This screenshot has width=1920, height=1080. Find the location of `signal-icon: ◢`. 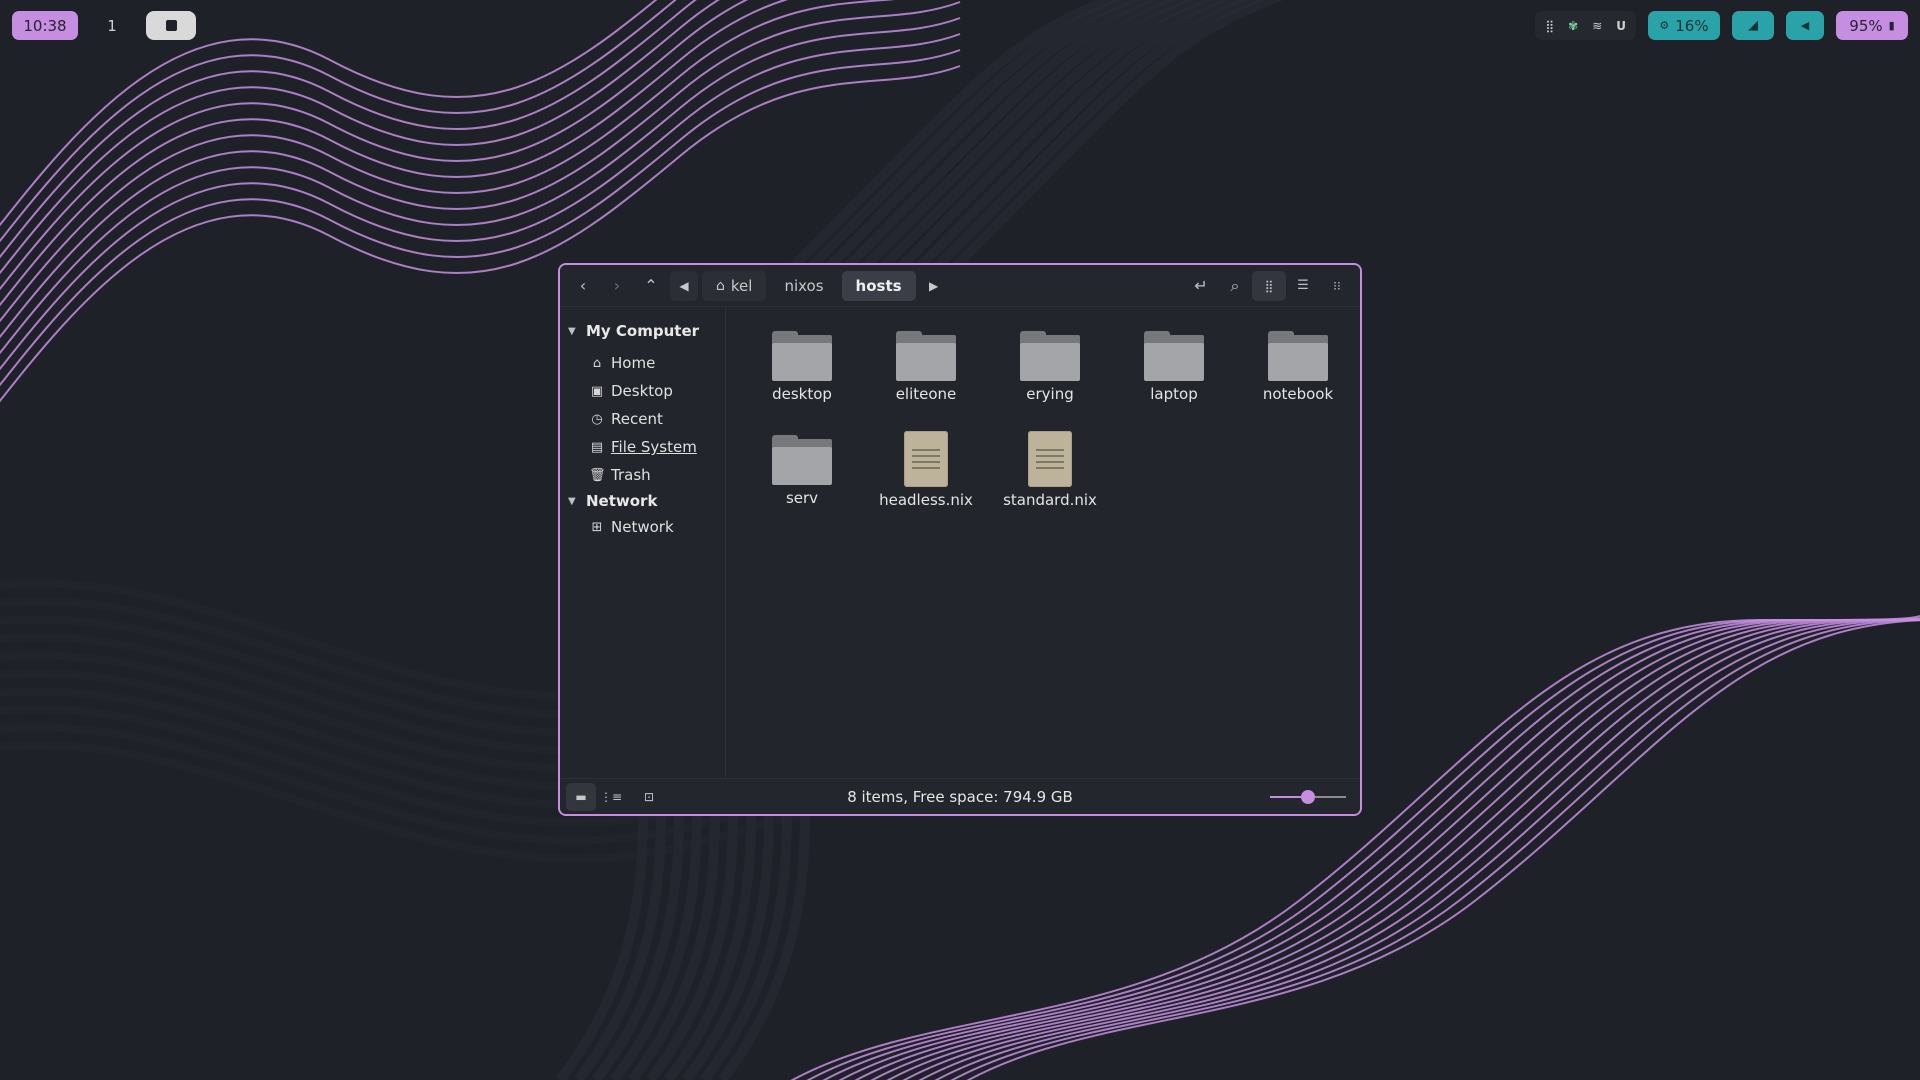

signal-icon: ◢ is located at coordinates (1753, 25).